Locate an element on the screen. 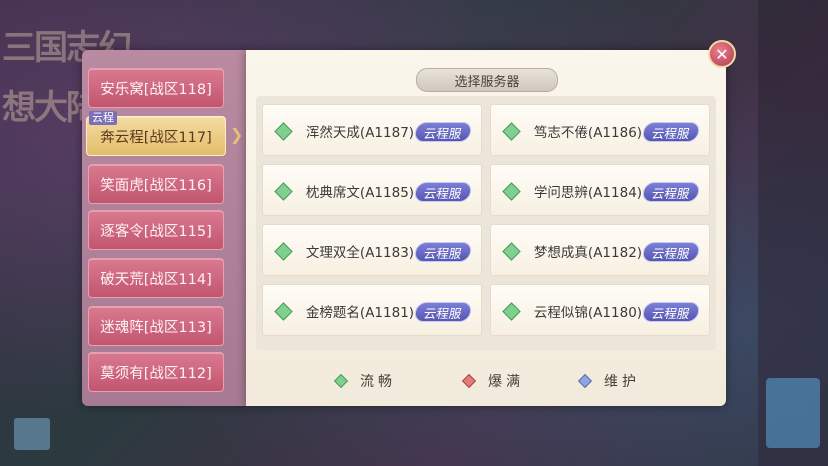  server-card: 浑然天成(A1187) 云程服 is located at coordinates (372, 130).